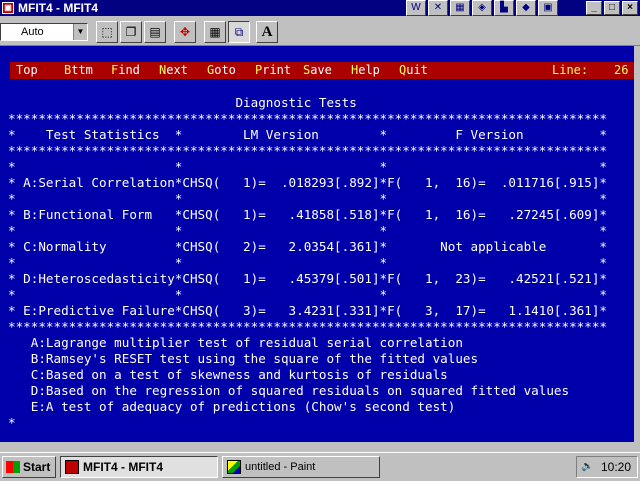 The width and height of the screenshot is (640, 481). I want to click on menu-next-label: ext, so click(177, 70).